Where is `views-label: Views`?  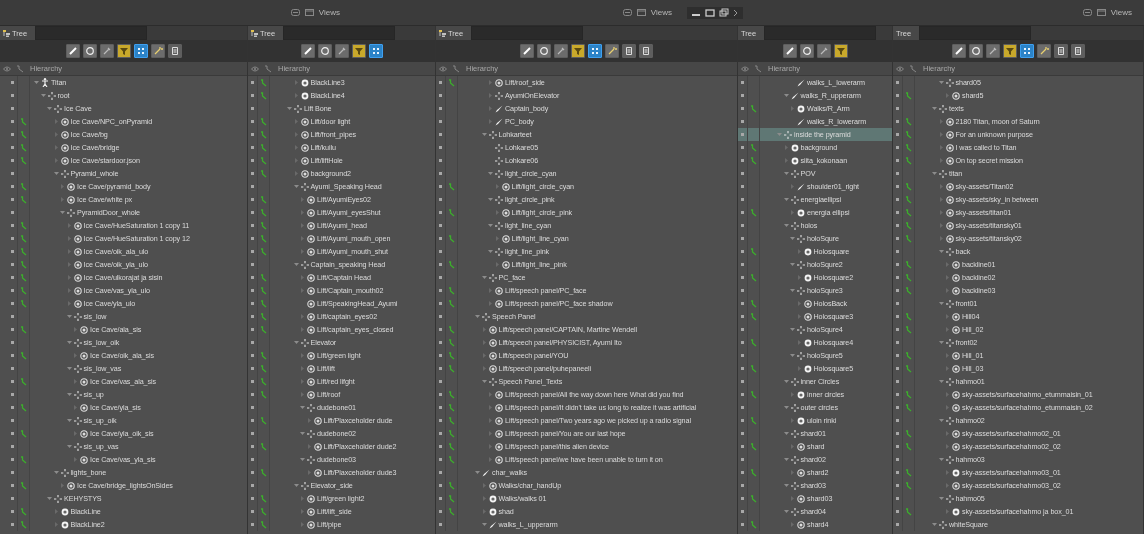
views-label: Views is located at coordinates (329, 12).